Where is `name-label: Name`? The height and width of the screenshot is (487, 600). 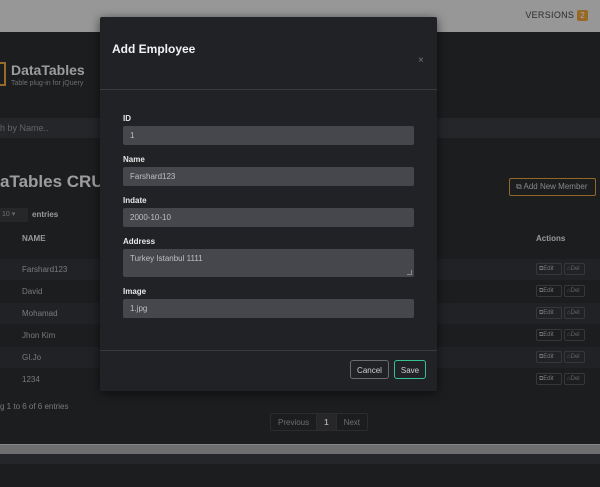 name-label: Name is located at coordinates (134, 159).